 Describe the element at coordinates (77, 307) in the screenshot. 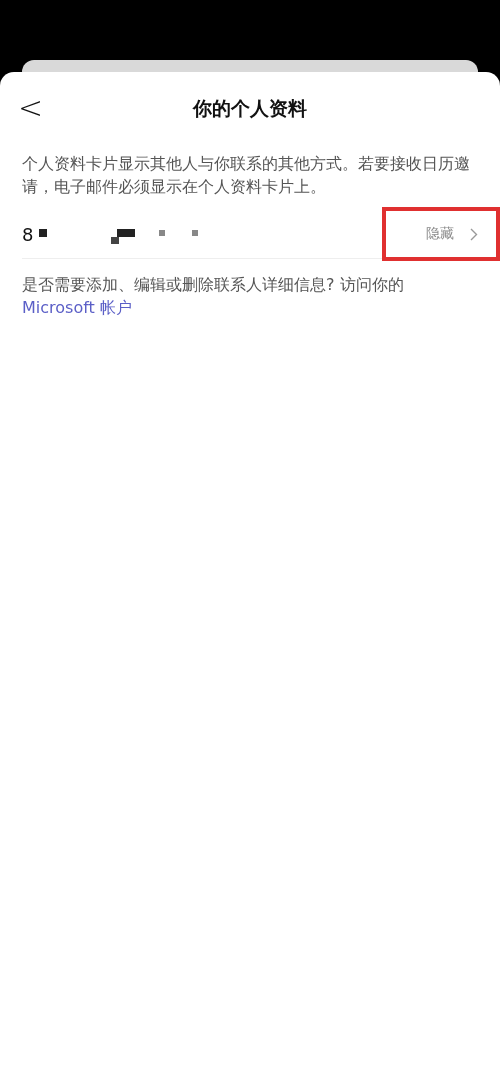

I see `account-link: Microsoft 帐户` at that location.